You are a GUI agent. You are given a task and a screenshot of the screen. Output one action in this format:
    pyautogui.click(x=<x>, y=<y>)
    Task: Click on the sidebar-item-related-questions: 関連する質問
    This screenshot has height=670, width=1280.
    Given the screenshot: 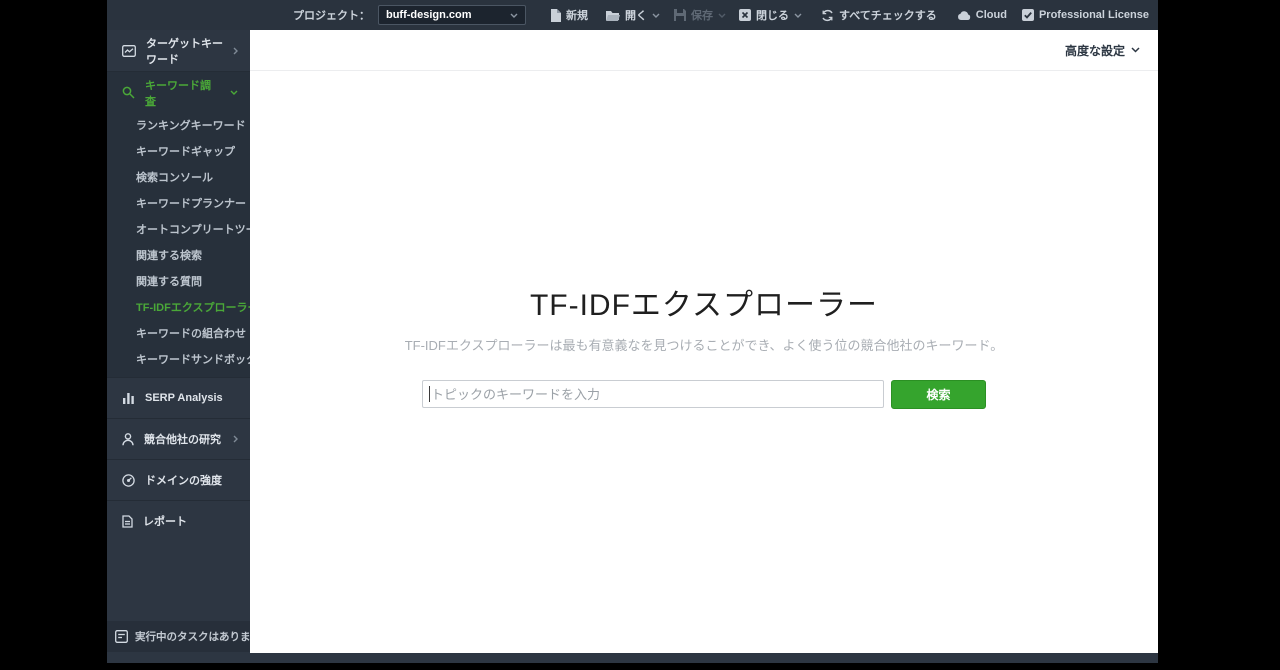 What is the action you would take?
    pyautogui.click(x=178, y=282)
    